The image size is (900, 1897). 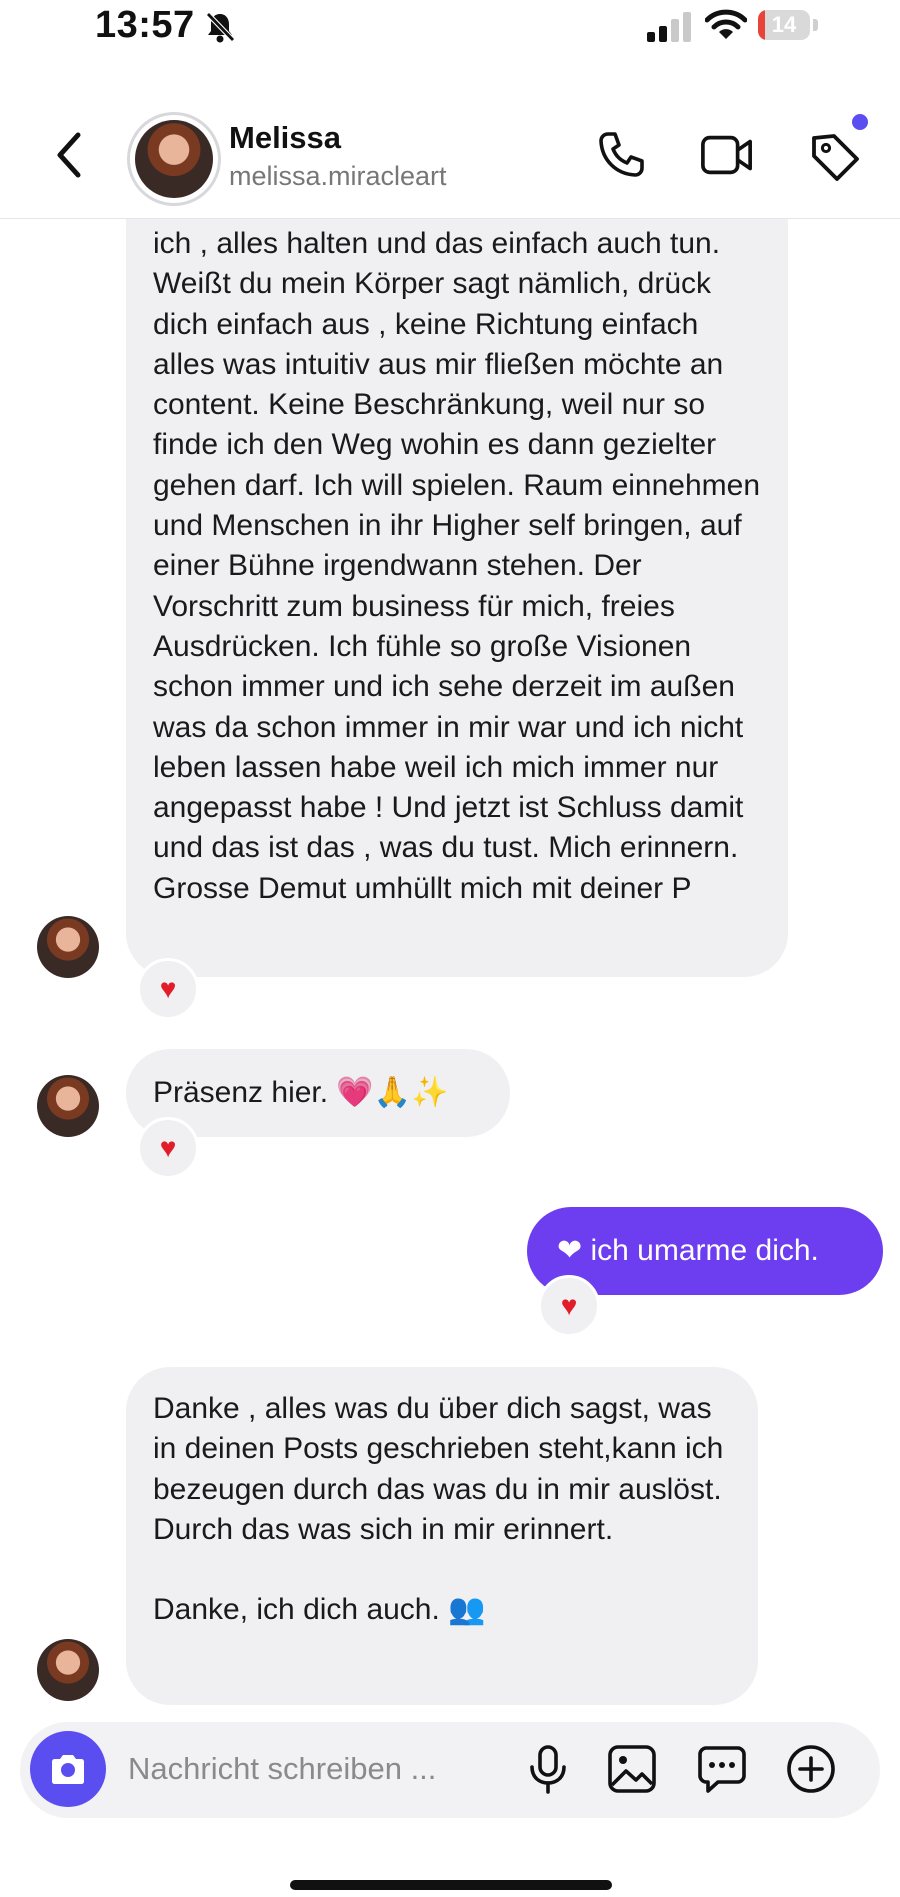 I want to click on plus-circle-icon, so click(x=811, y=1769).